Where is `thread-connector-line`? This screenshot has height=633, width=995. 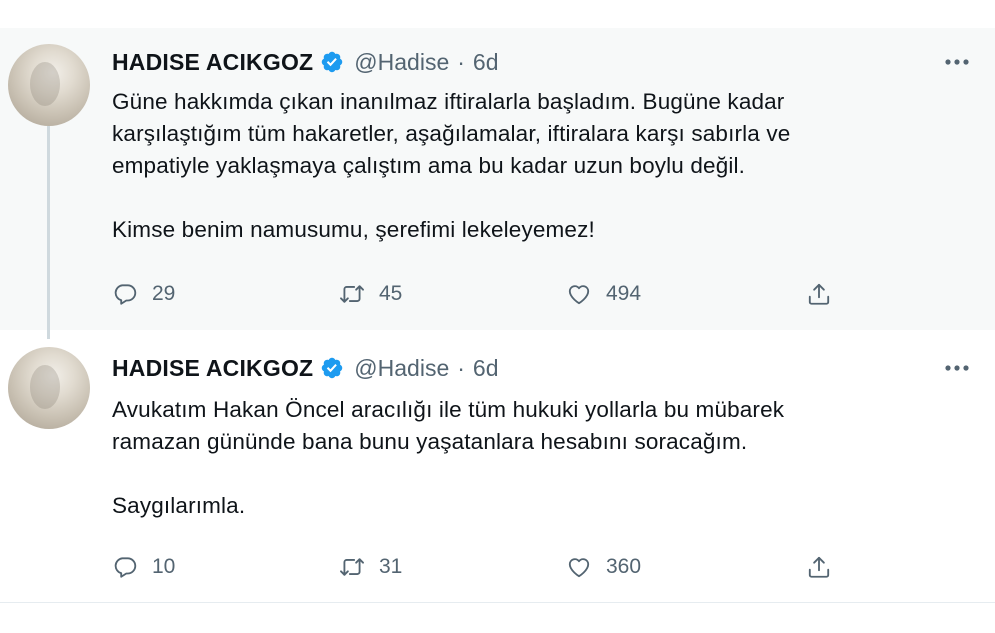
thread-connector-line is located at coordinates (48, 232).